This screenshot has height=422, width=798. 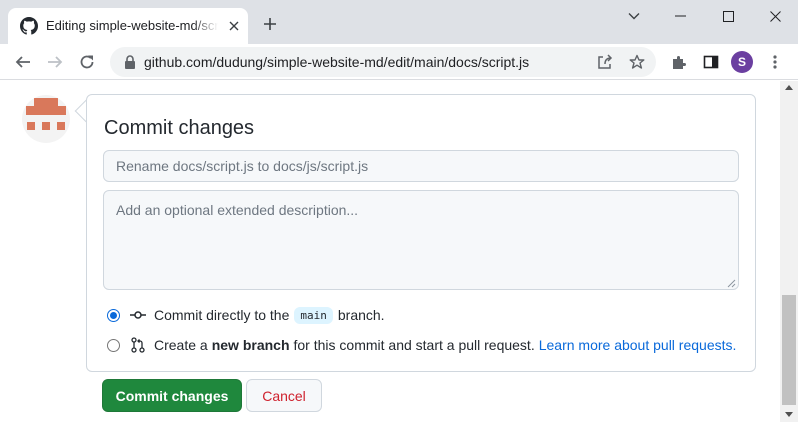 What do you see at coordinates (23, 62) in the screenshot?
I see `back-arrow-icon` at bounding box center [23, 62].